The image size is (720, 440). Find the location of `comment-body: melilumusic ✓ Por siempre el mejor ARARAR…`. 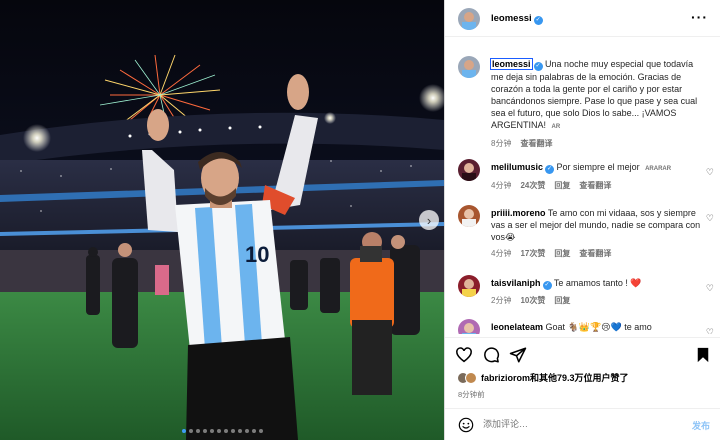

comment-body: melilumusic ✓ Por siempre el mejor ARARAR… is located at coordinates (597, 176).